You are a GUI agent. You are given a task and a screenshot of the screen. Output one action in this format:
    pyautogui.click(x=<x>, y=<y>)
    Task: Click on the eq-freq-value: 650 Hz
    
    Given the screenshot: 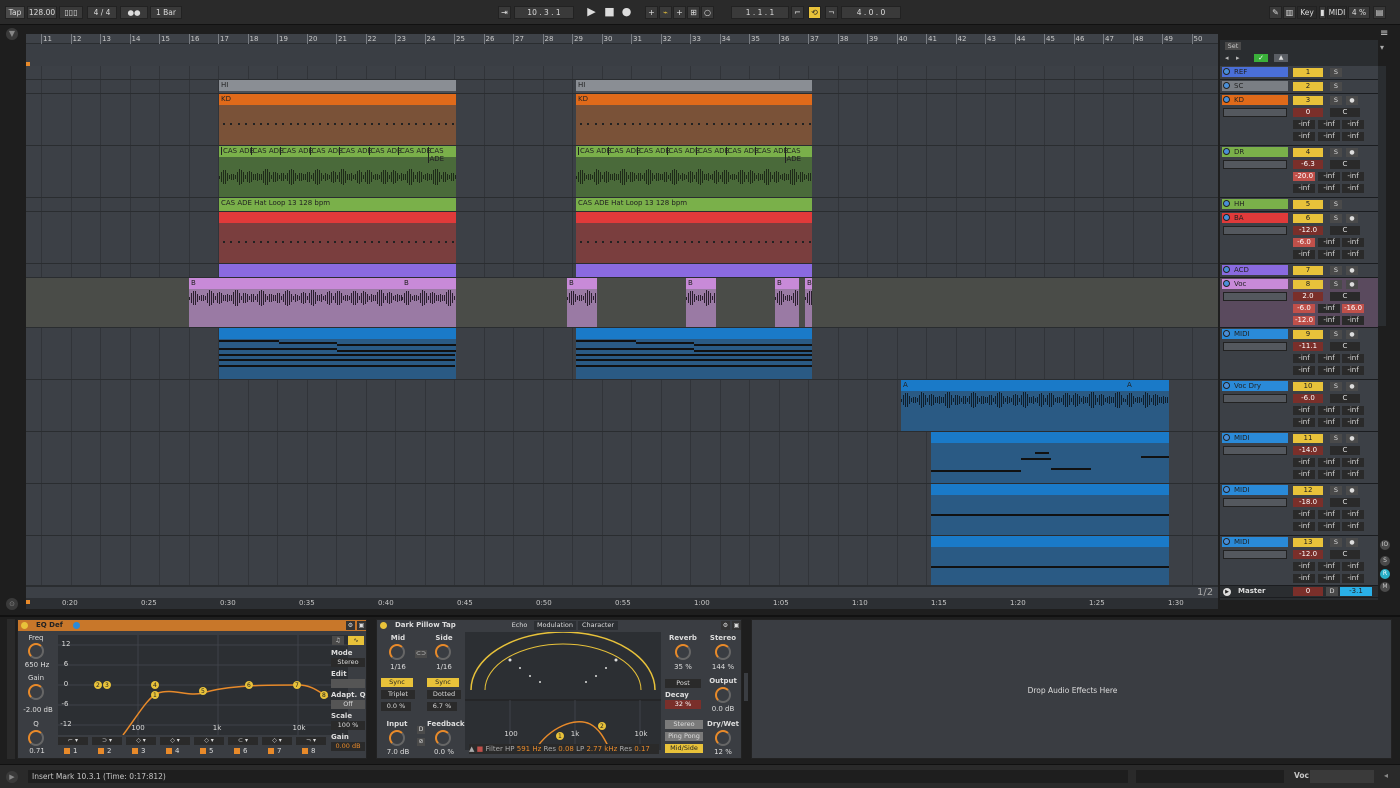 What is the action you would take?
    pyautogui.click(x=37, y=665)
    